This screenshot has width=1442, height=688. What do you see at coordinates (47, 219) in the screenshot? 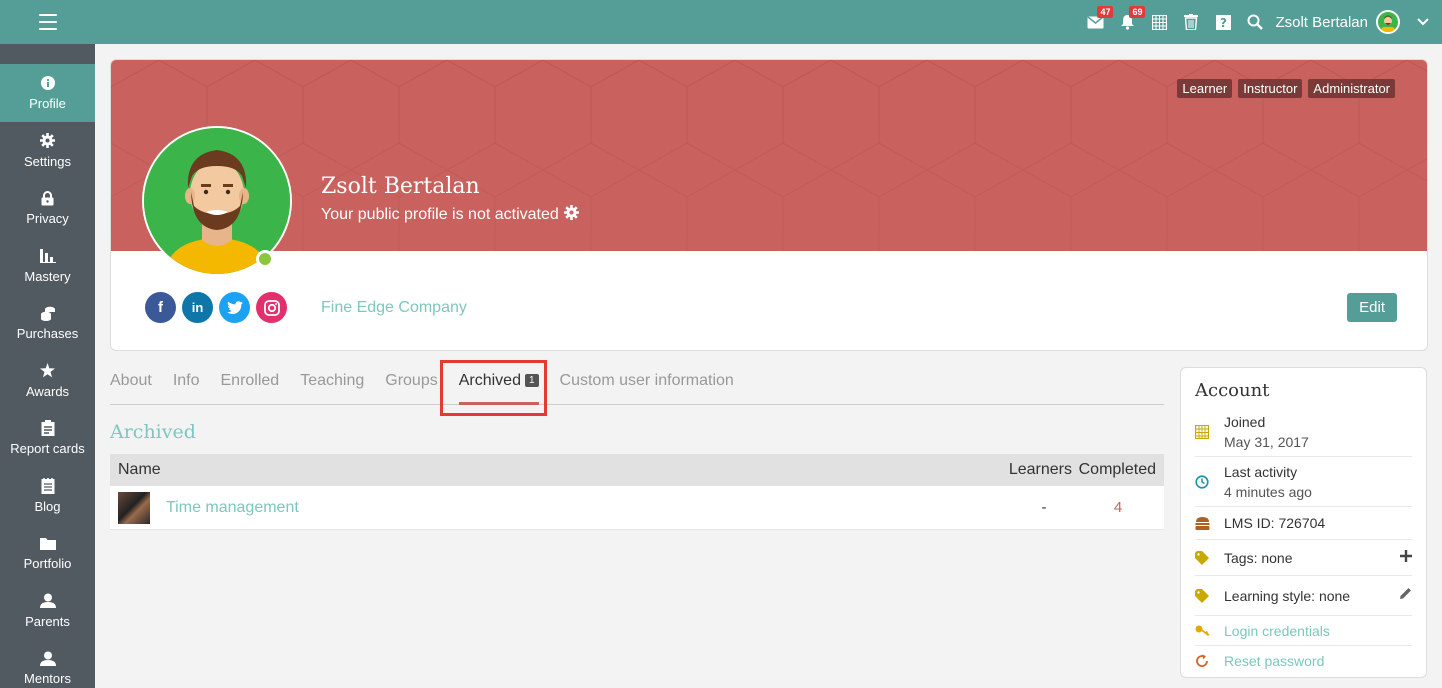
I see `sidebar-item-label: Privacy` at bounding box center [47, 219].